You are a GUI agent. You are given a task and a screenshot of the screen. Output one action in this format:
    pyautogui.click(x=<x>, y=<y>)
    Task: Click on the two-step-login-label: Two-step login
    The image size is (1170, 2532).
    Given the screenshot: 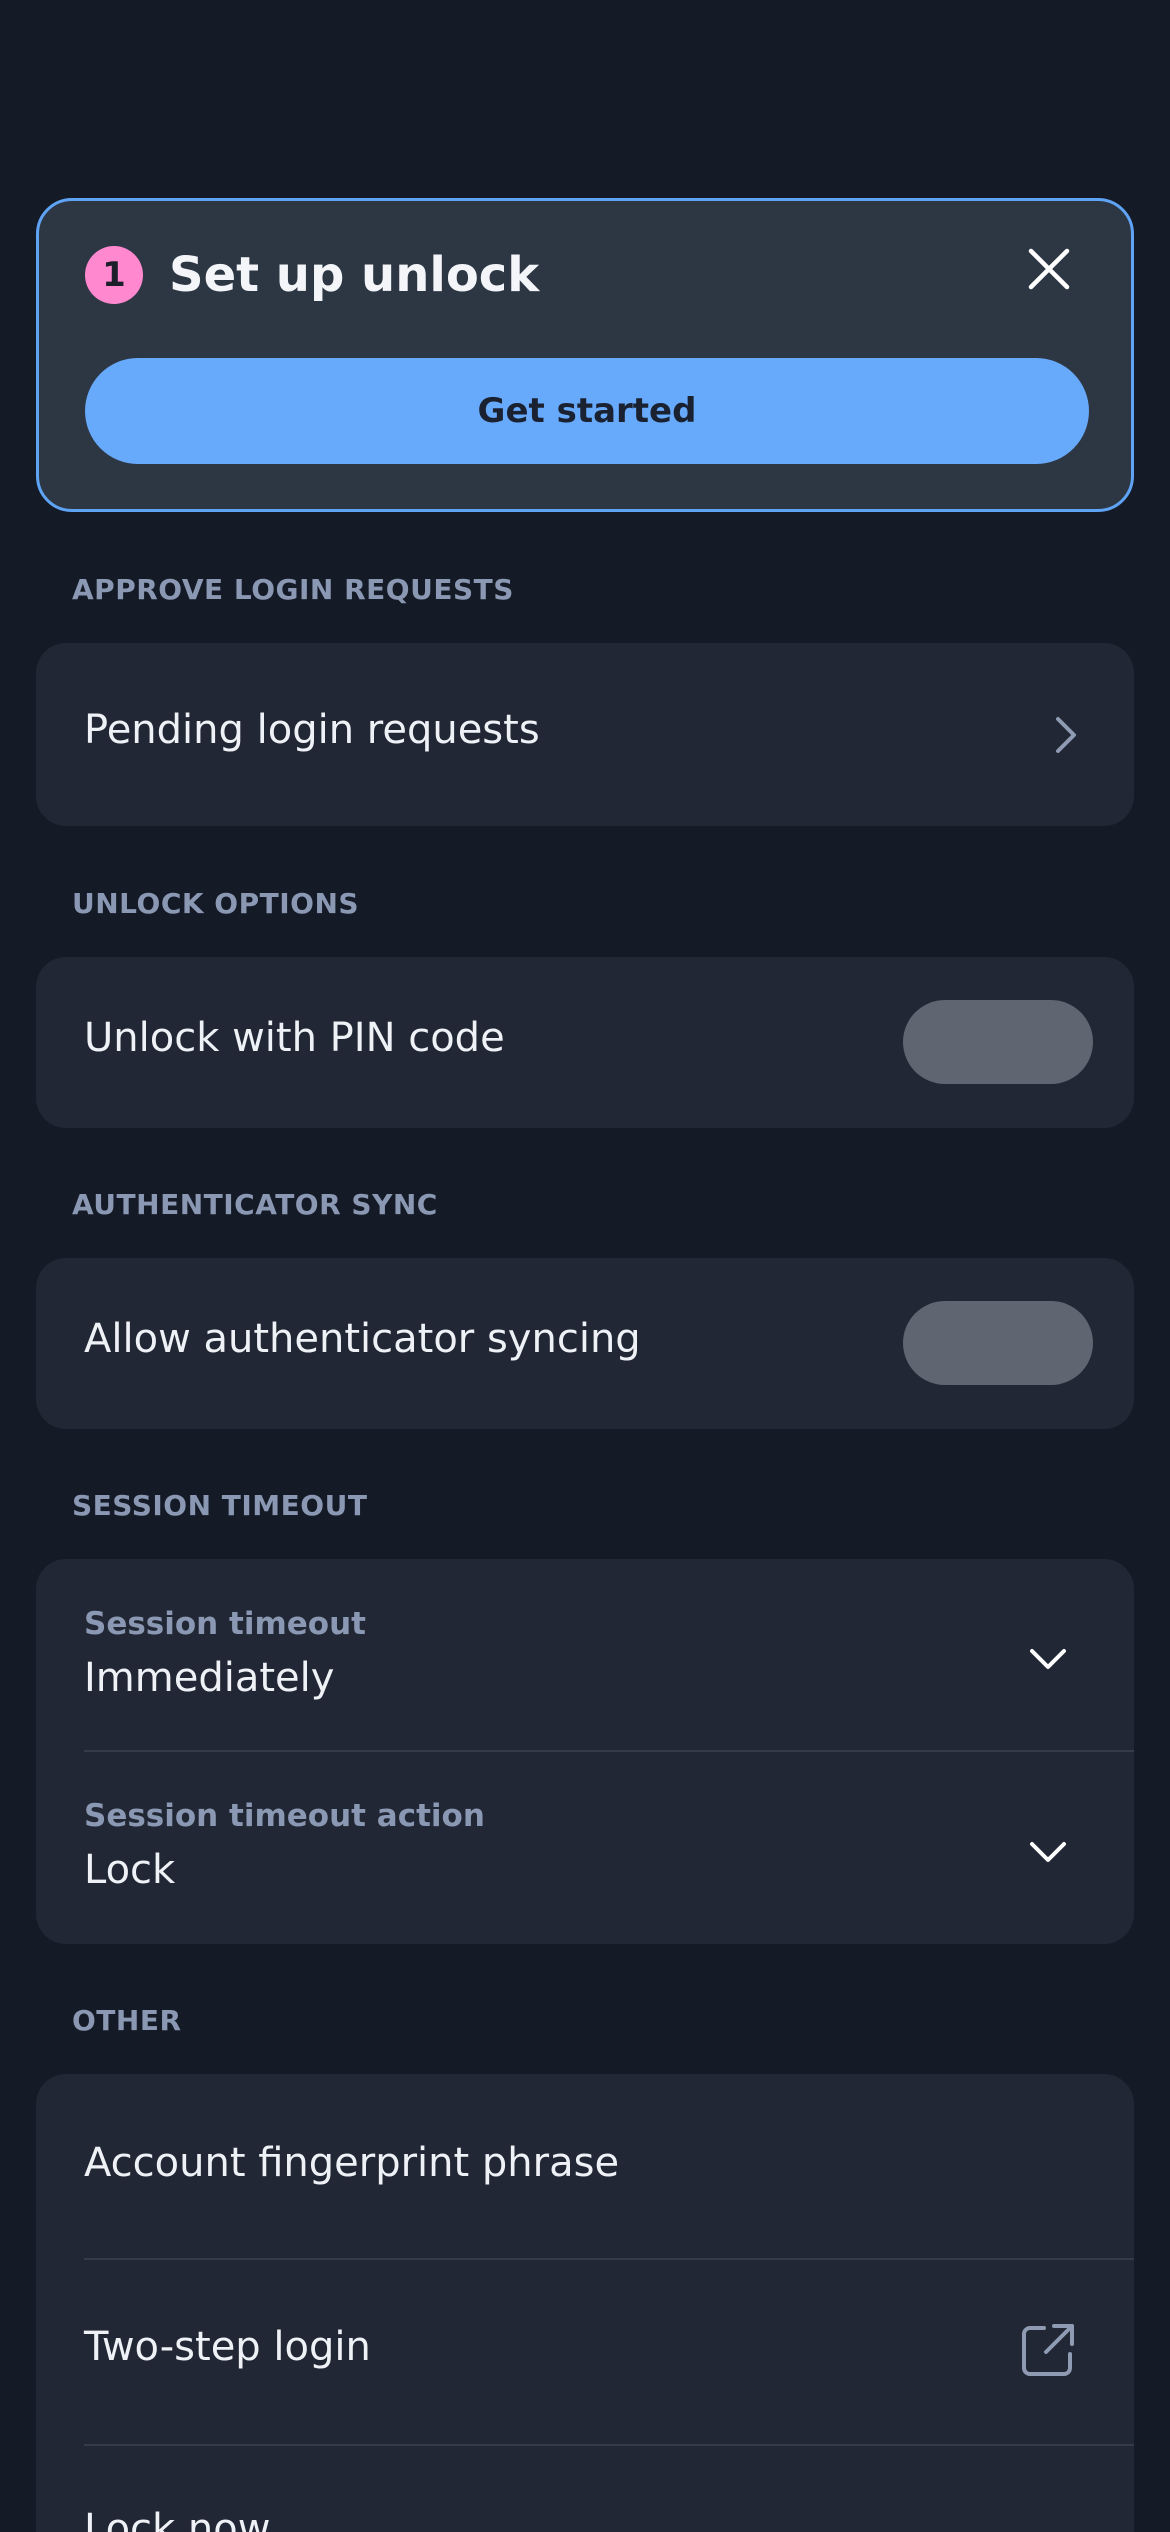 What is the action you would take?
    pyautogui.click(x=227, y=2347)
    